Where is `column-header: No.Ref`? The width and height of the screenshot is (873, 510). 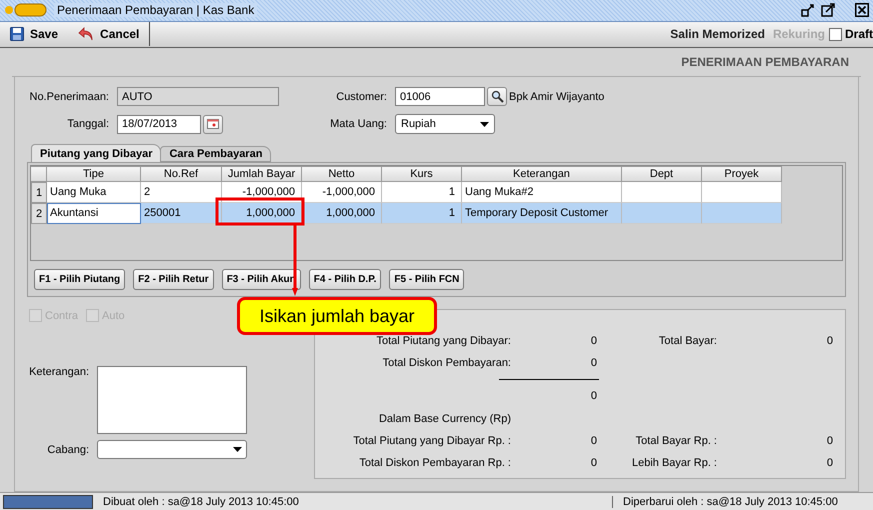
column-header: No.Ref is located at coordinates (181, 174).